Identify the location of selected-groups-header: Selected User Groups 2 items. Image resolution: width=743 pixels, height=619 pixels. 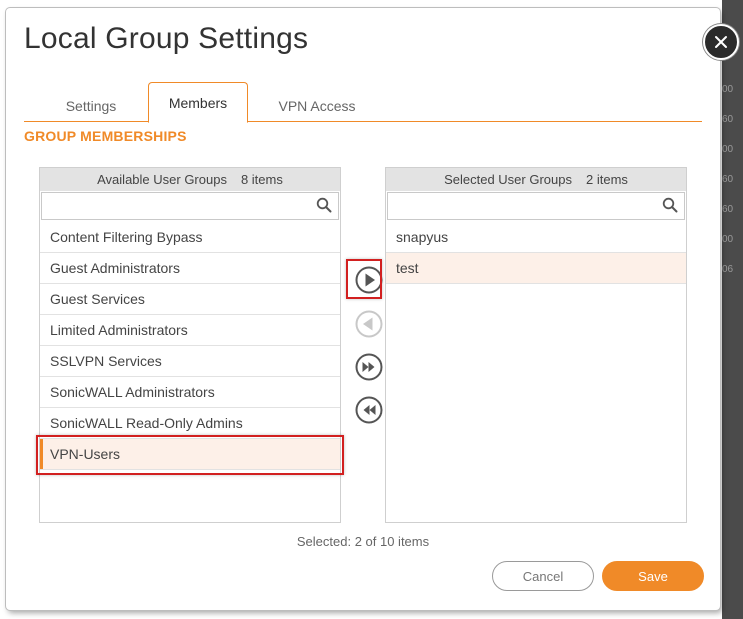
(536, 179).